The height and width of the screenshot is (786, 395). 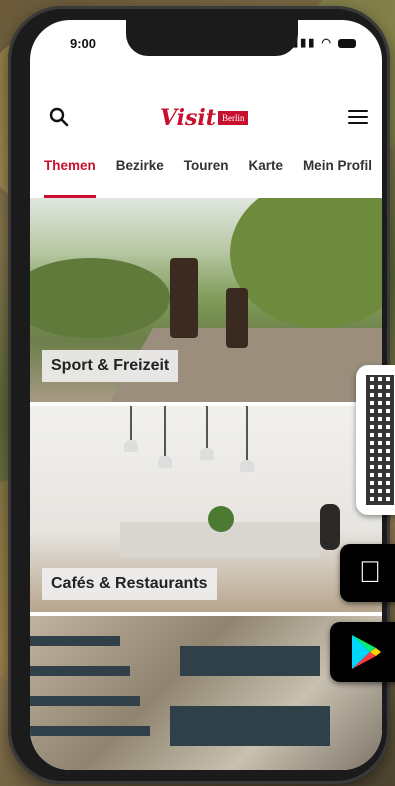 What do you see at coordinates (233, 118) in the screenshot?
I see `logo-city-text: Berlin` at bounding box center [233, 118].